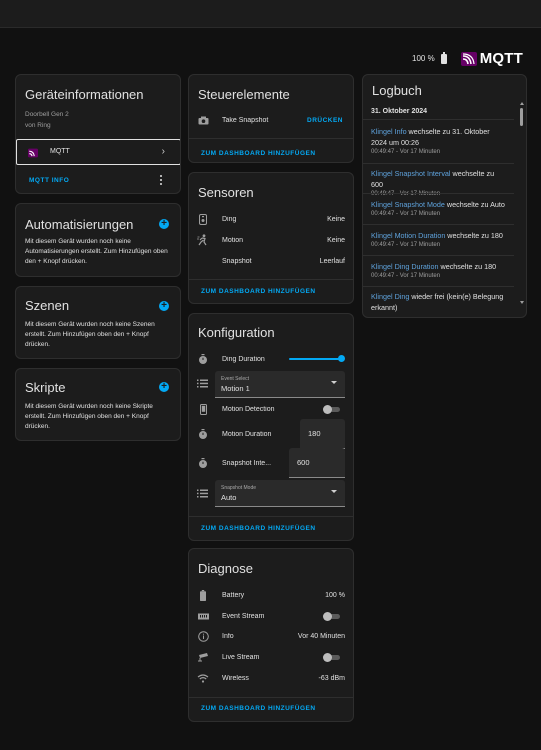  I want to click on config-row-motion-detection: Motion Detection, so click(271, 409).